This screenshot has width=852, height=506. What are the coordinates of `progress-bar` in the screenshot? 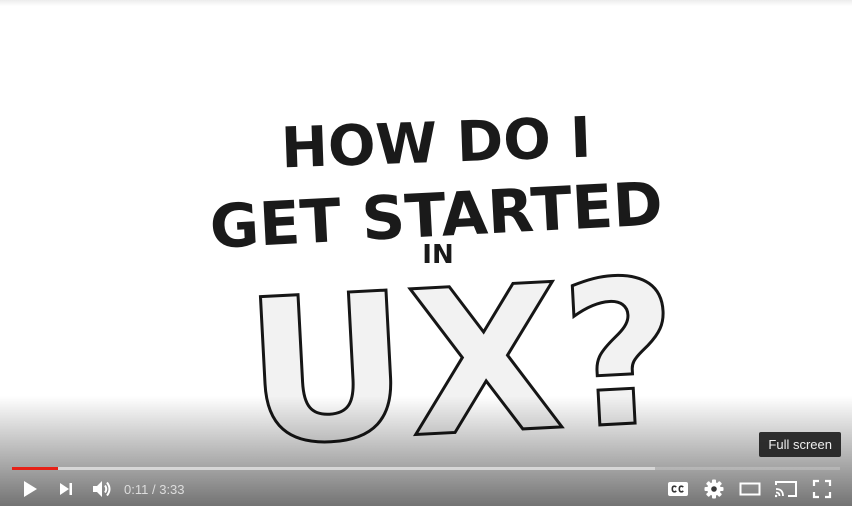 It's located at (426, 468).